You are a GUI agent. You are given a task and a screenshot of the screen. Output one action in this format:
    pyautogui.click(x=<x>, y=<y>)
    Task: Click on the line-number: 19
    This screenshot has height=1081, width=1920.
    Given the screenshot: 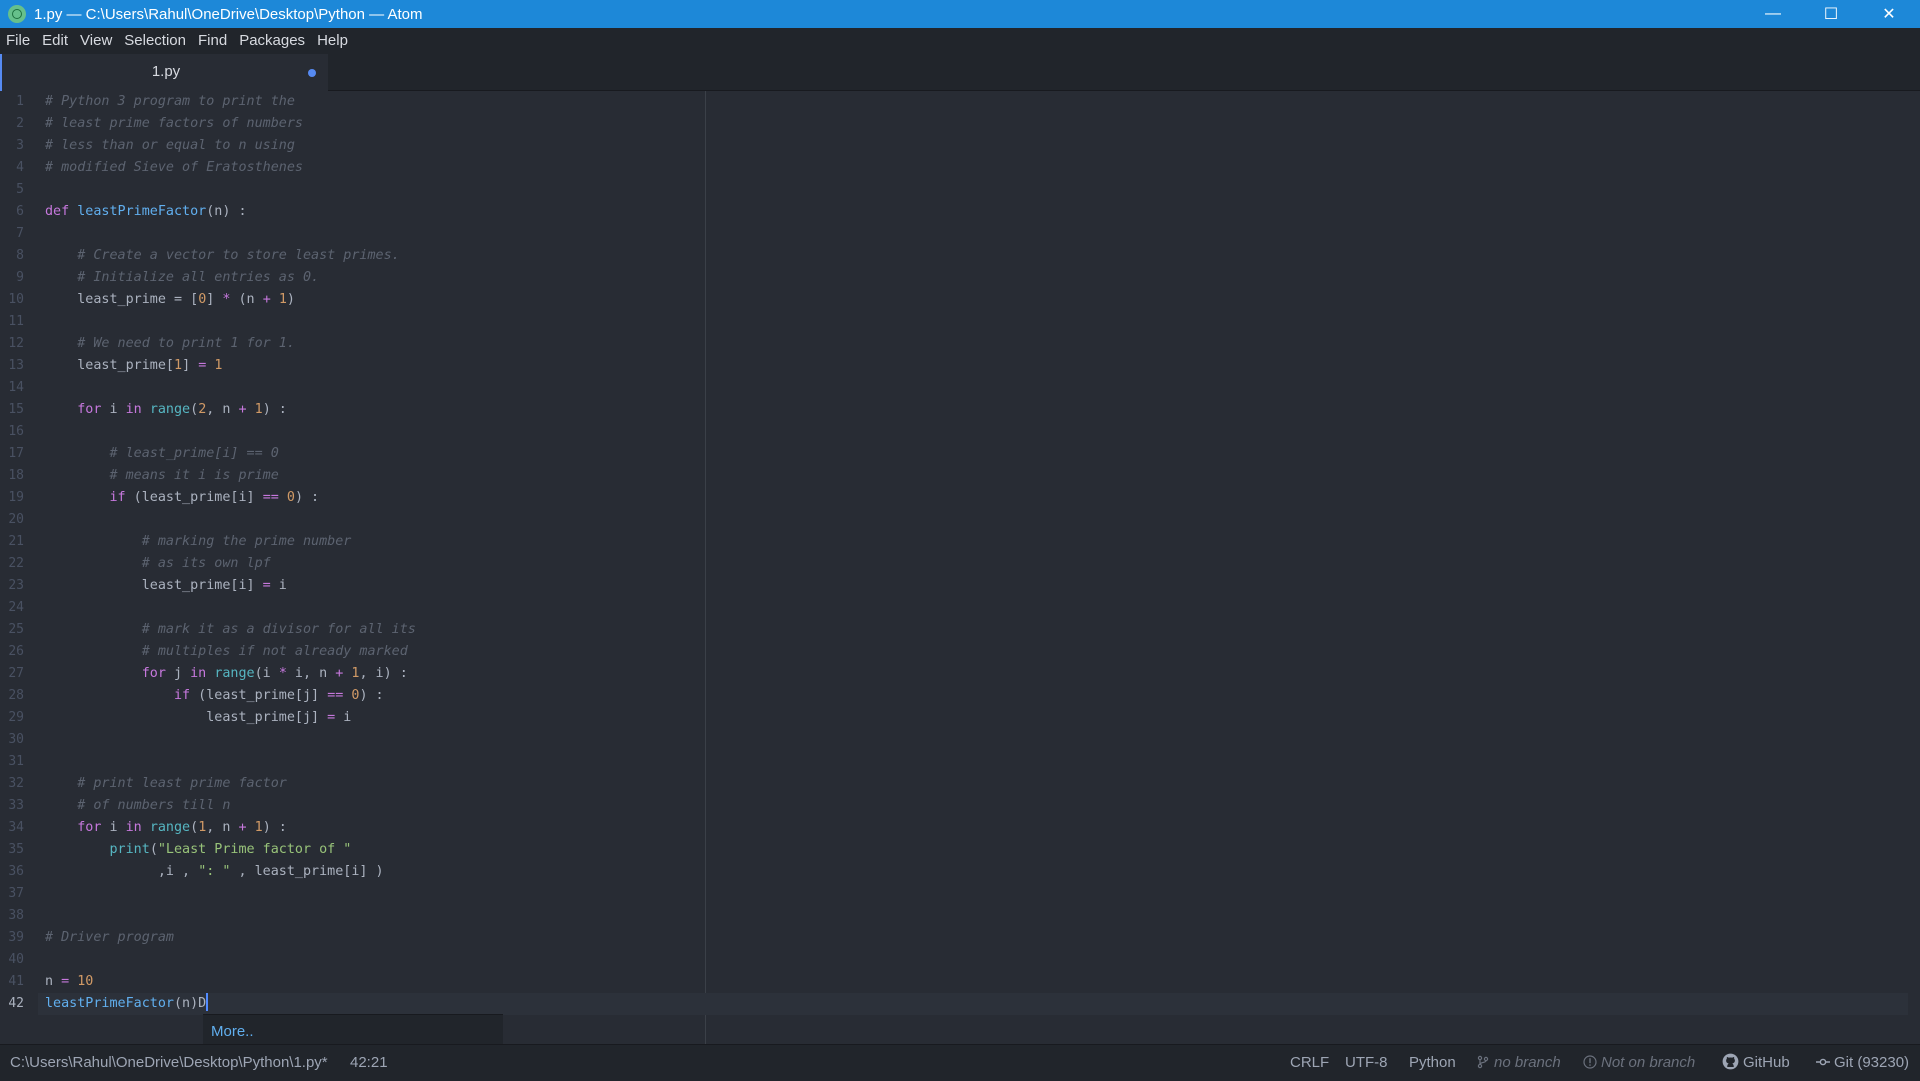 What is the action you would take?
    pyautogui.click(x=12, y=498)
    